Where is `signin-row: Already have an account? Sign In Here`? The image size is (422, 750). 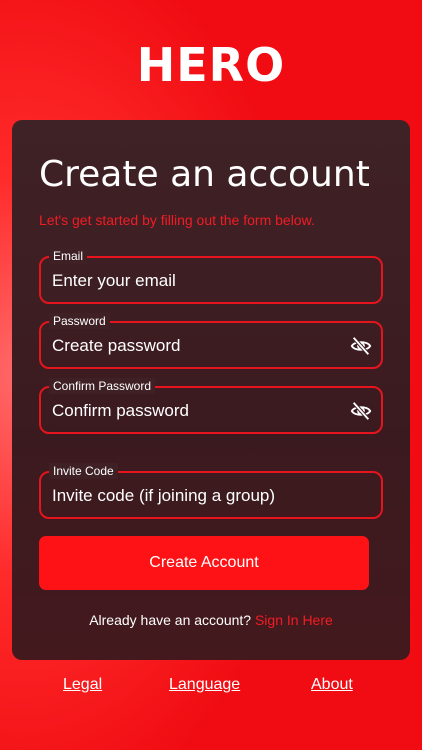 signin-row: Already have an account? Sign In Here is located at coordinates (211, 620).